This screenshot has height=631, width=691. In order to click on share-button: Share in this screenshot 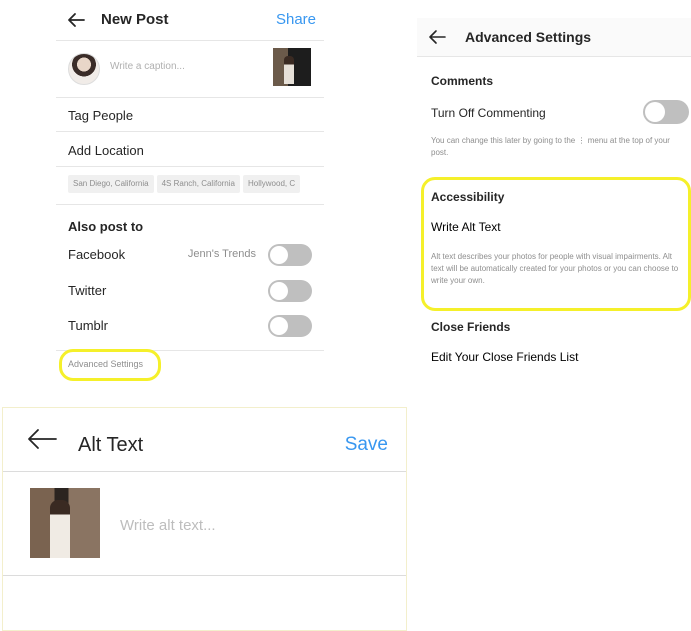, I will do `click(296, 19)`.